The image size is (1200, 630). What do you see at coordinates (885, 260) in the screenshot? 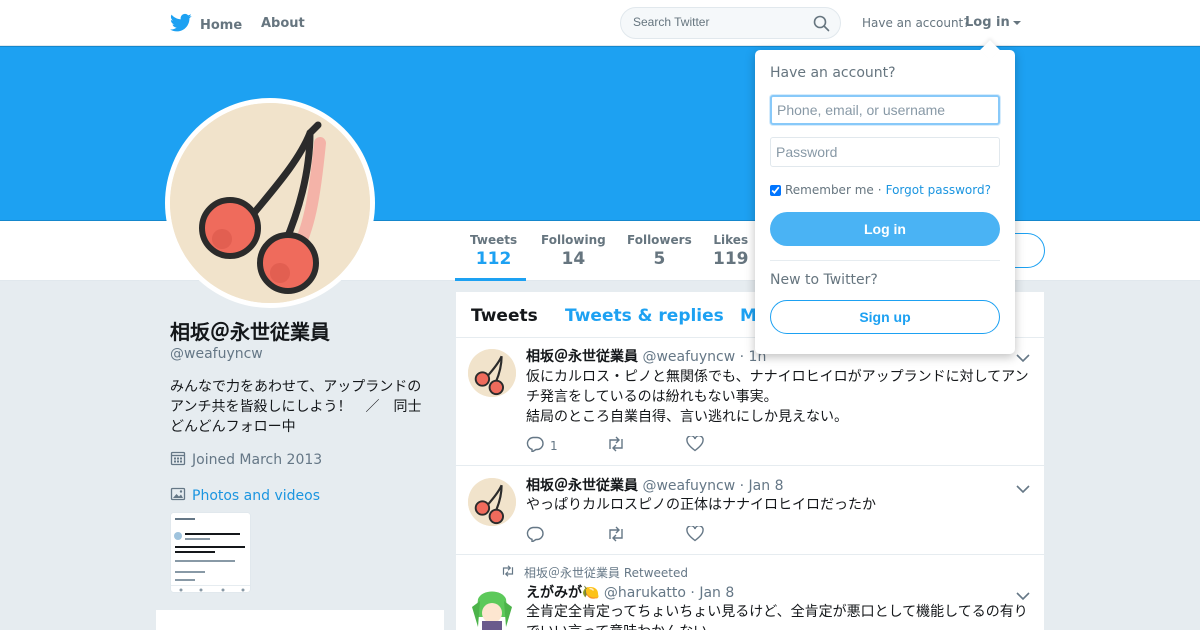
I see `dropdown-divider` at bounding box center [885, 260].